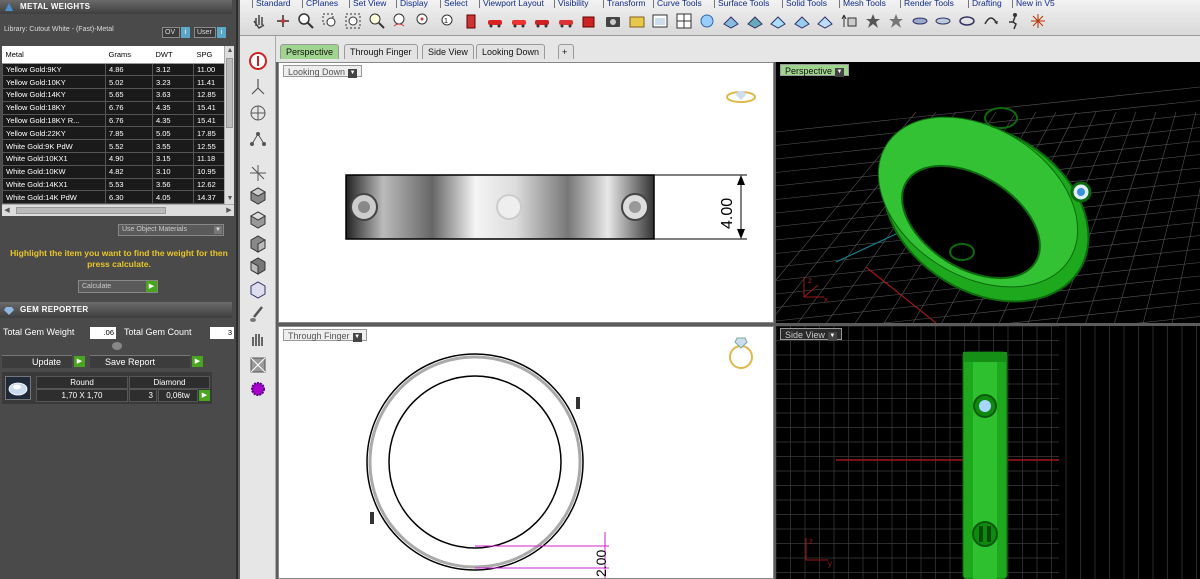 This screenshot has width=1200, height=579. Describe the element at coordinates (566, 51) in the screenshot. I see `add-tab-icon: +` at that location.